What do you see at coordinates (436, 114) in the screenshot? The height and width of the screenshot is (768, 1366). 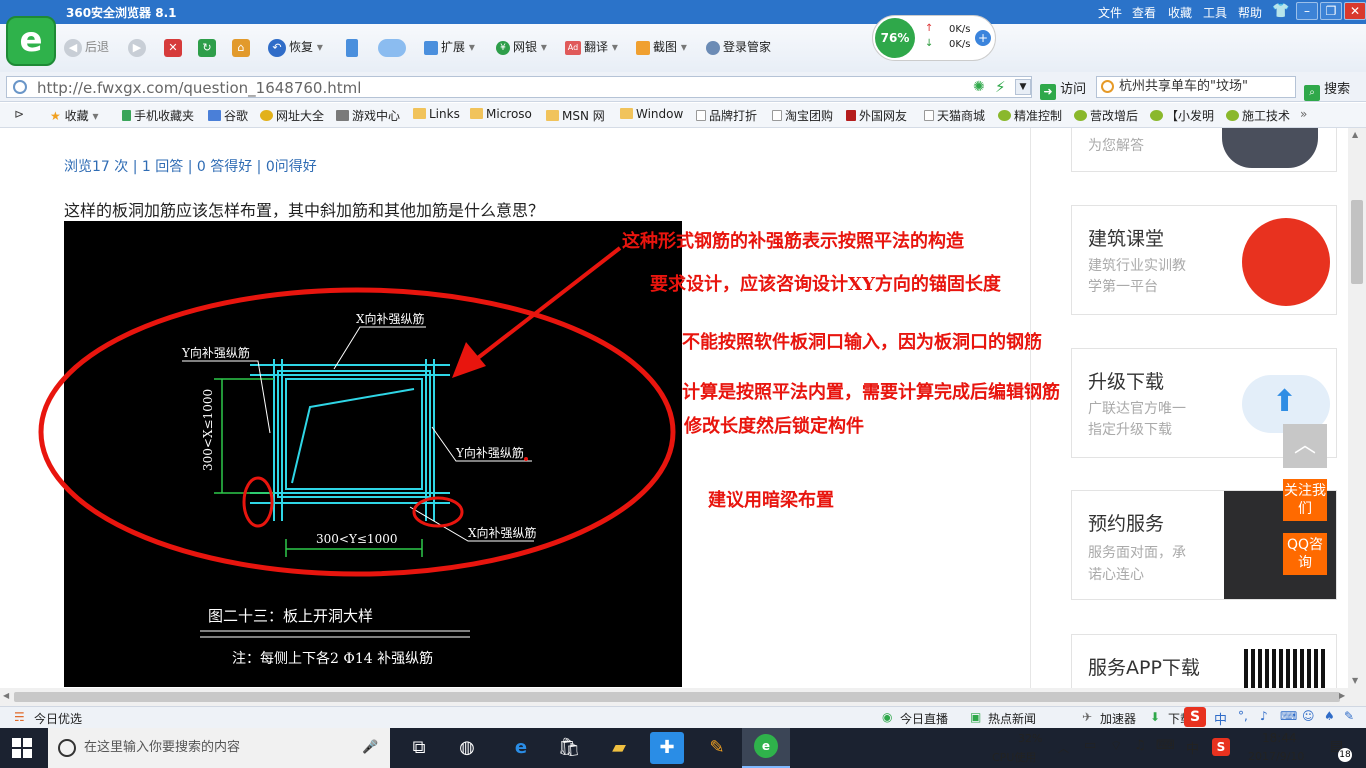 I see `bookmark-folder: Links` at bounding box center [436, 114].